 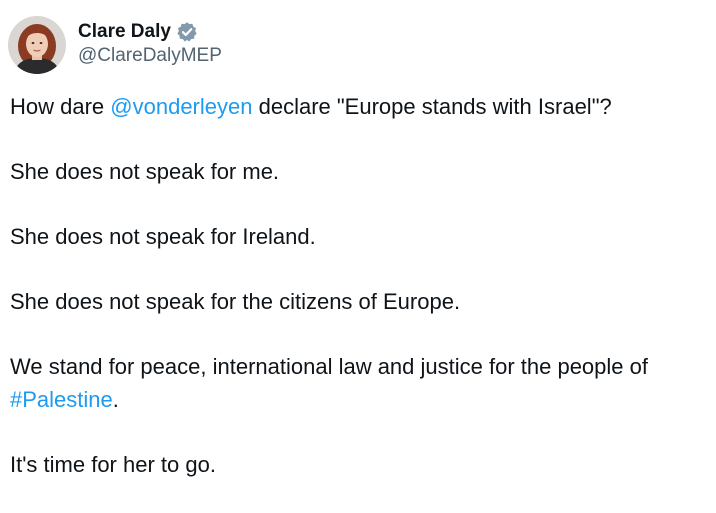 I want to click on avatar, so click(x=37, y=45).